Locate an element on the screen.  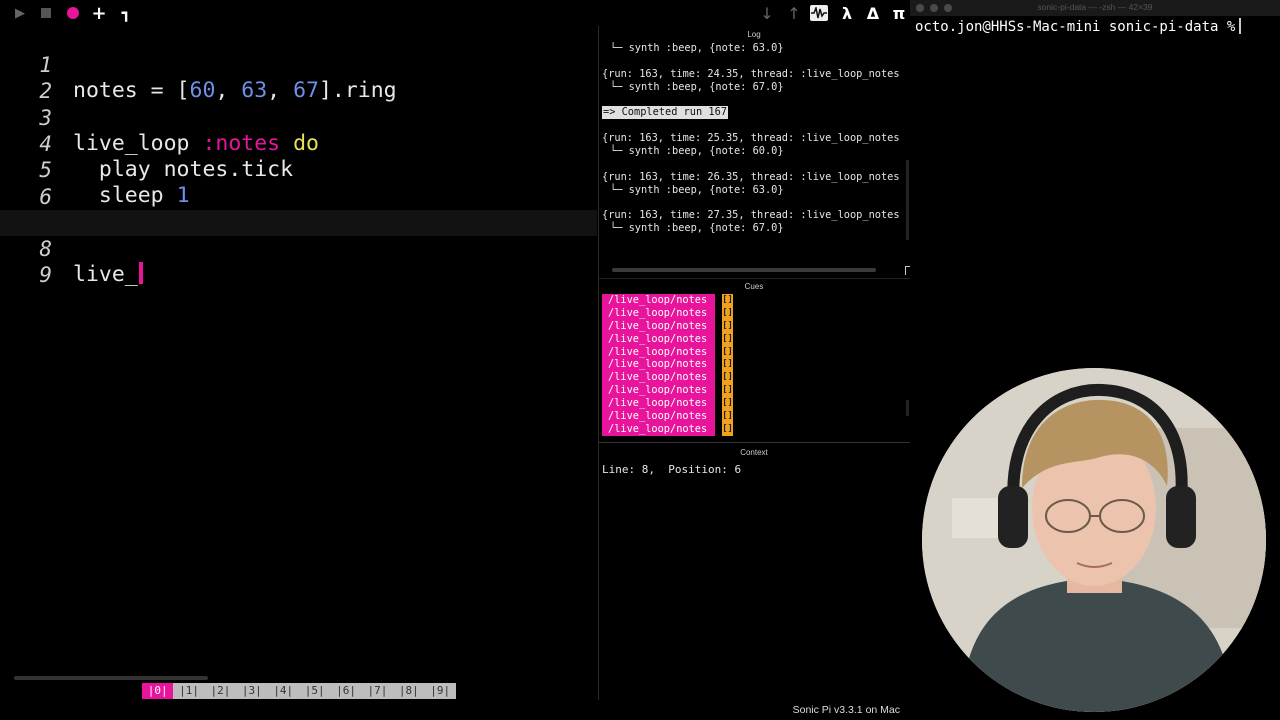
buffer-tab-1: |1| is located at coordinates (189, 691).